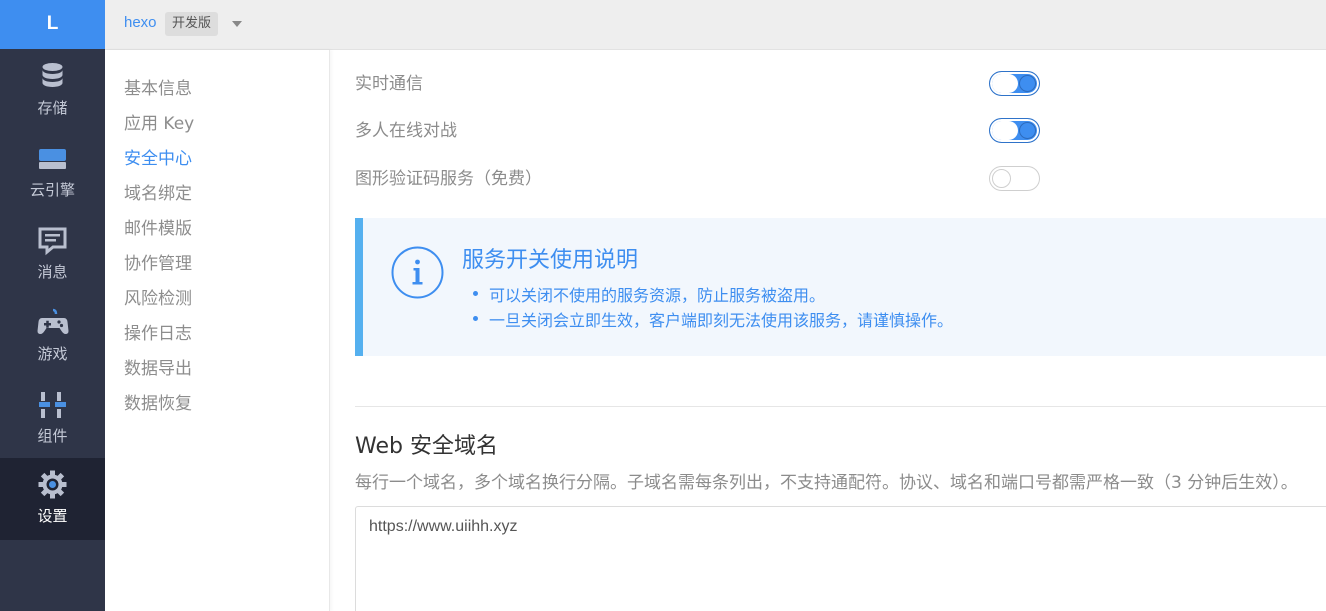  Describe the element at coordinates (52, 190) in the screenshot. I see `rail-item-label: 云引擎` at that location.